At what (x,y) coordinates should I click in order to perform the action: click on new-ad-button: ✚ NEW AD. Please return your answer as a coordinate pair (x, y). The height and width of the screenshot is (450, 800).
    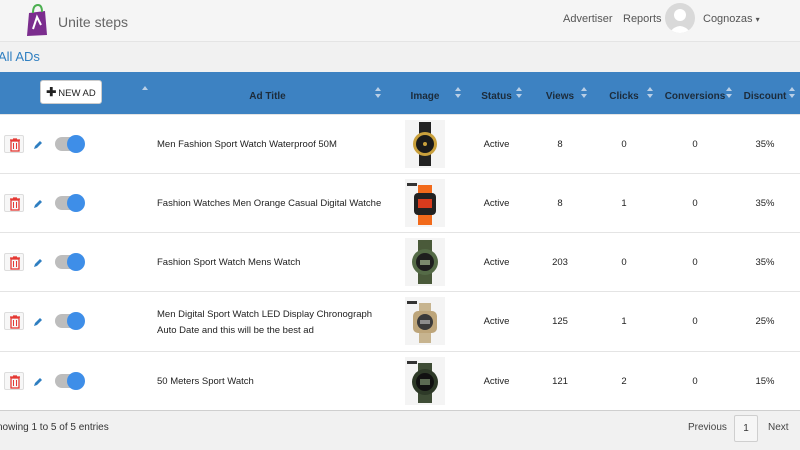
    Looking at the image, I should click on (71, 92).